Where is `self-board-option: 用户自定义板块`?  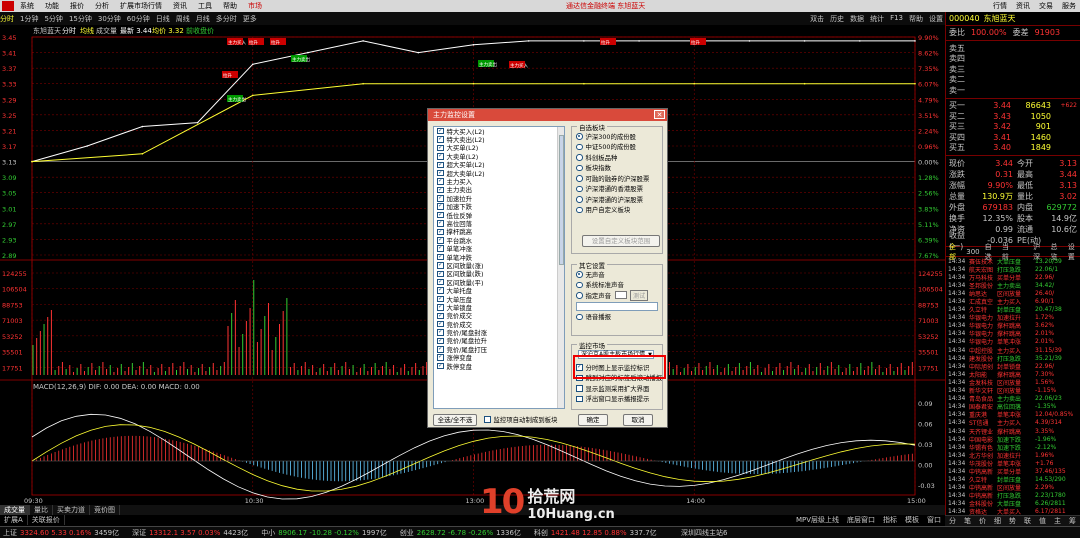 self-board-option: 用户自定义板块 is located at coordinates (617, 210).